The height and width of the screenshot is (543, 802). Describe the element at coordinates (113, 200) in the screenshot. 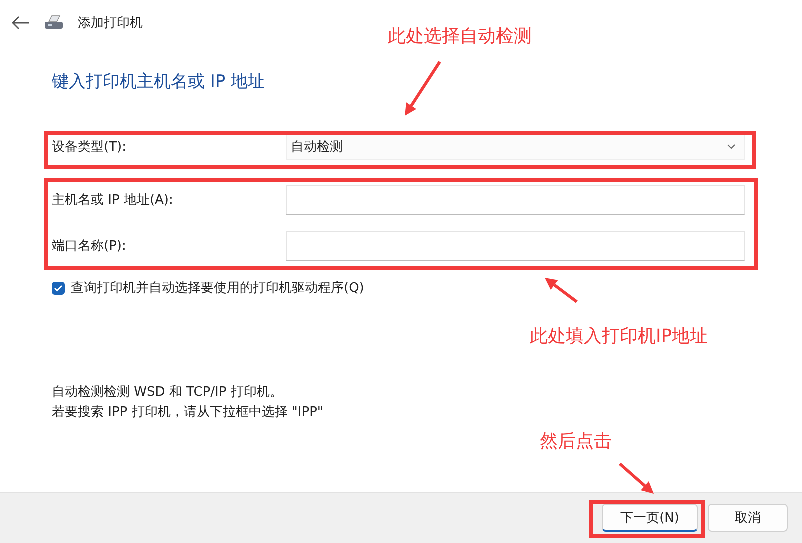

I see `field-label: 主机名或 IP 地址(A):` at that location.